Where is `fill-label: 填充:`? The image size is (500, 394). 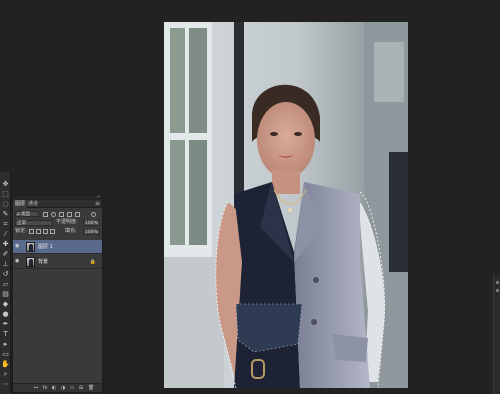
fill-label: 填充: is located at coordinates (71, 231).